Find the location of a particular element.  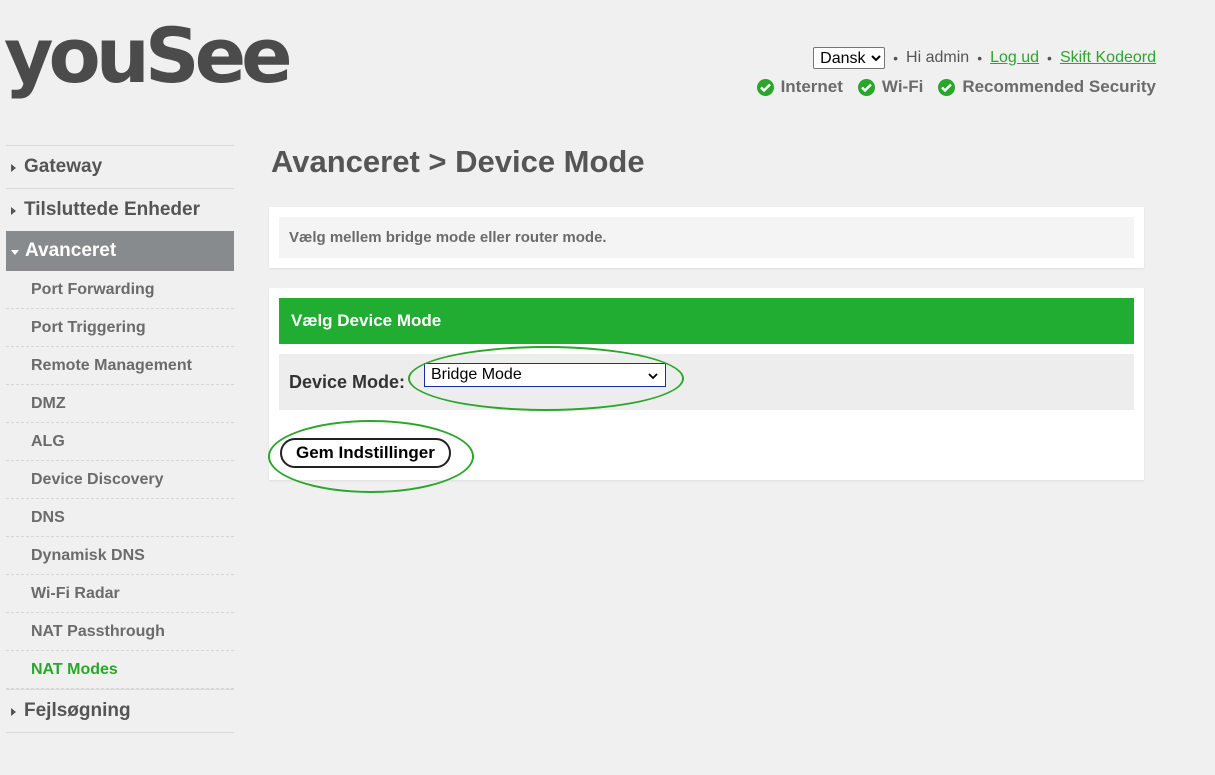

status-label: Internet is located at coordinates (811, 86).